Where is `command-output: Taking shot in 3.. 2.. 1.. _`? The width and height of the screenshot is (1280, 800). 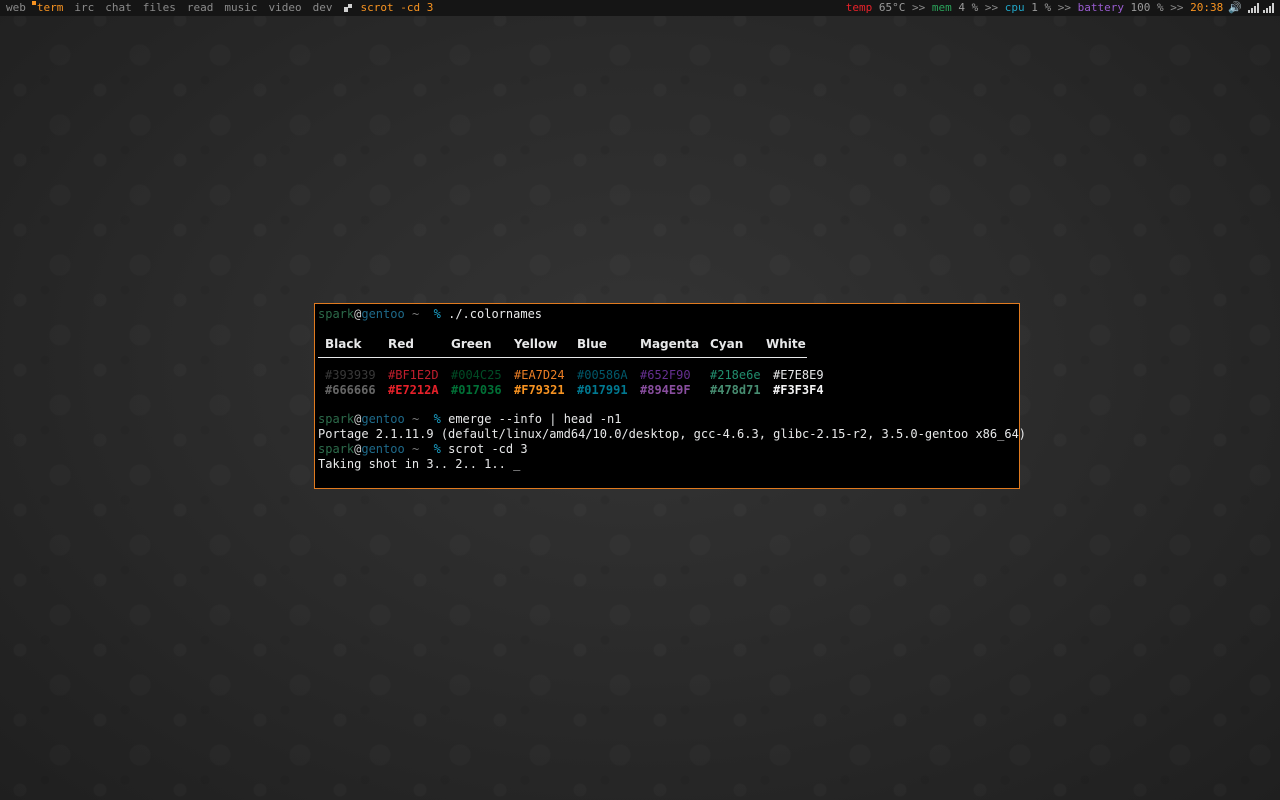 command-output: Taking shot in 3.. 2.. 1.. _ is located at coordinates (419, 464).